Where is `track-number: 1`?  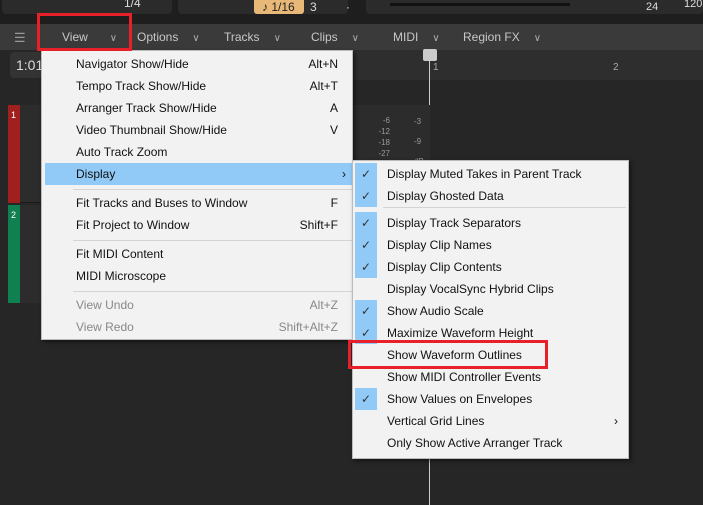 track-number: 1 is located at coordinates (14, 115).